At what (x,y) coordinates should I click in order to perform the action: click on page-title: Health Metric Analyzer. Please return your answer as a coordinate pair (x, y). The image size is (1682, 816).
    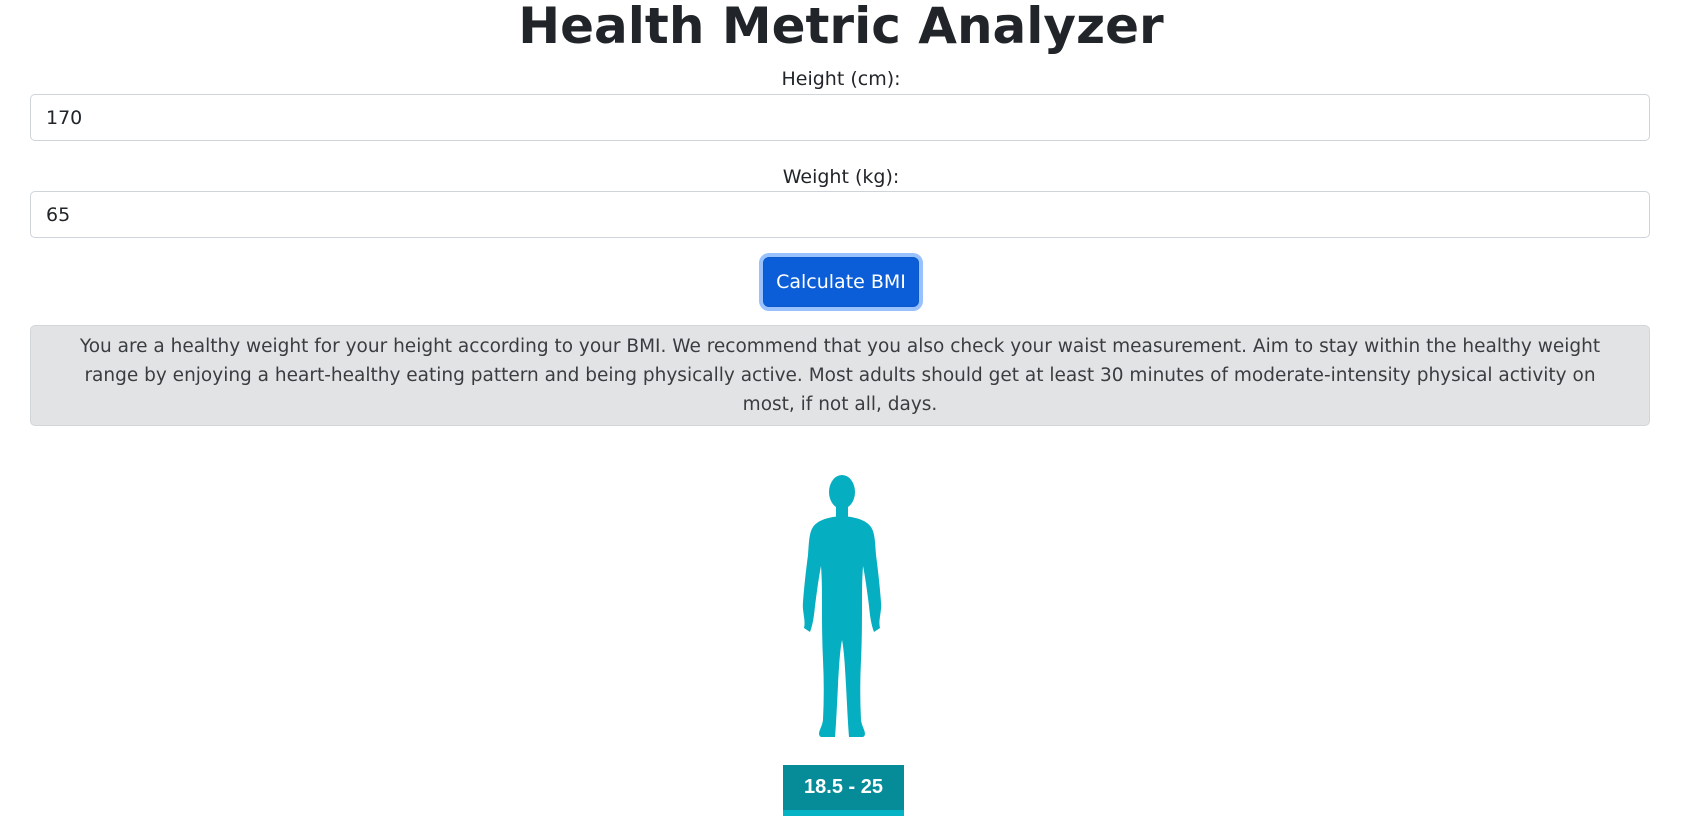
    Looking at the image, I should click on (841, 27).